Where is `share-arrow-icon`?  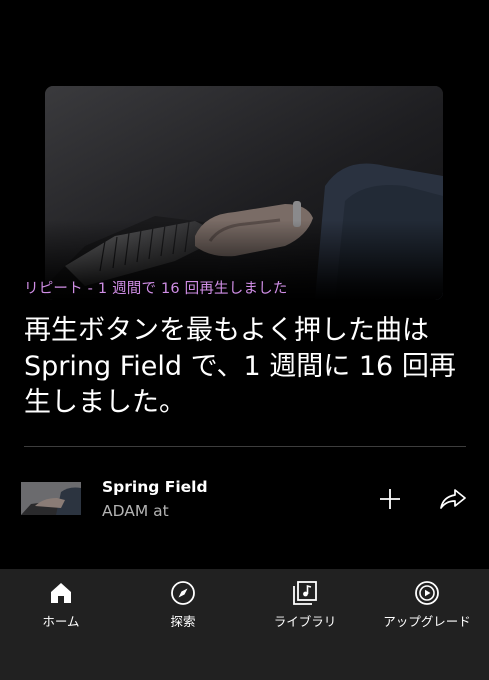
share-arrow-icon is located at coordinates (453, 499).